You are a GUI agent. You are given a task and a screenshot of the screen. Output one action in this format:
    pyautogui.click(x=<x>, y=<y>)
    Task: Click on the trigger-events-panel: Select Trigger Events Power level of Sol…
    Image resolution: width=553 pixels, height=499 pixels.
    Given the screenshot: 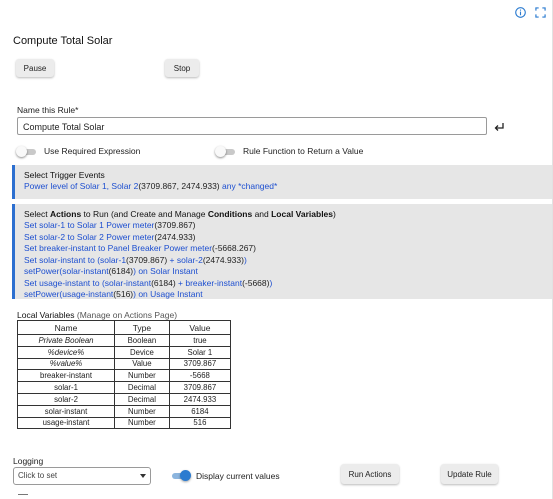 What is the action you would take?
    pyautogui.click(x=282, y=182)
    